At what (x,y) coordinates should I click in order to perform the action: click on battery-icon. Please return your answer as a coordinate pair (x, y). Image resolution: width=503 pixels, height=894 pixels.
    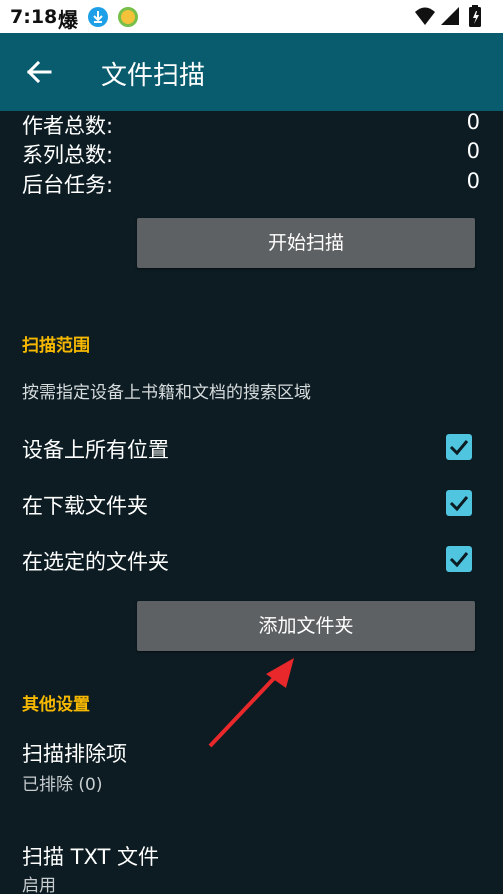
    Looking at the image, I should click on (475, 16).